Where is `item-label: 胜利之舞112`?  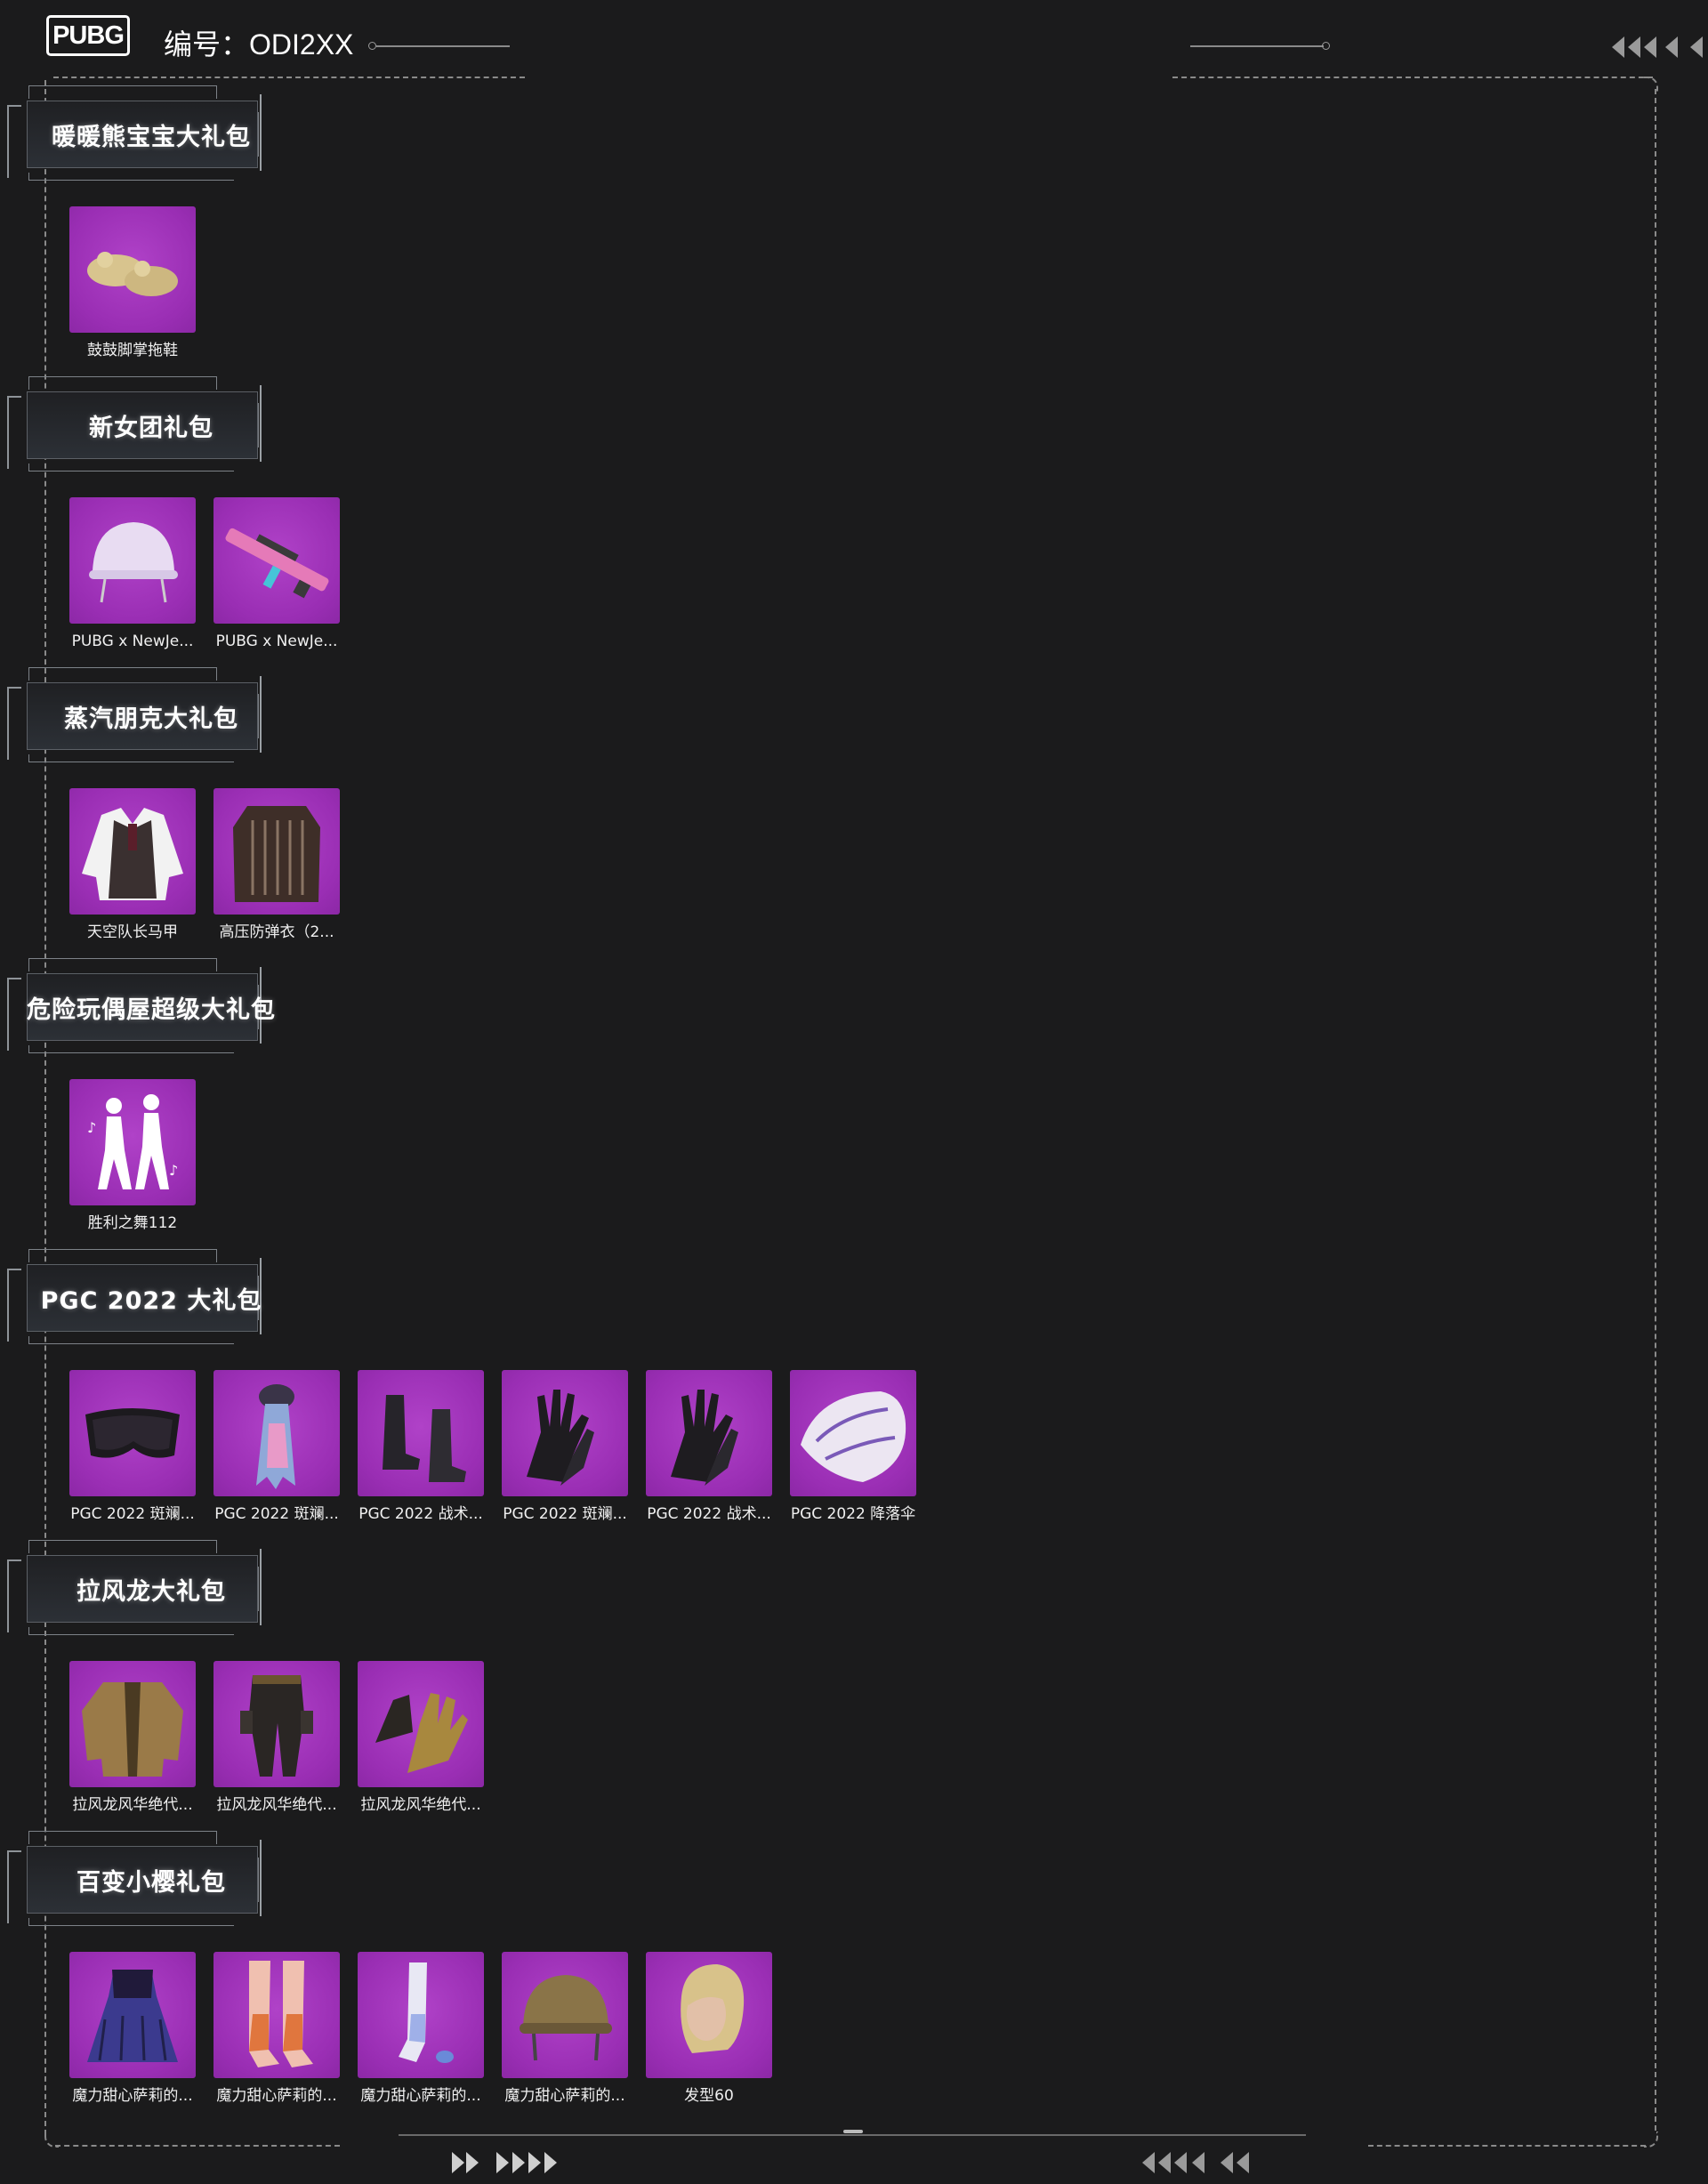
item-label: 胜利之舞112 is located at coordinates (132, 1223).